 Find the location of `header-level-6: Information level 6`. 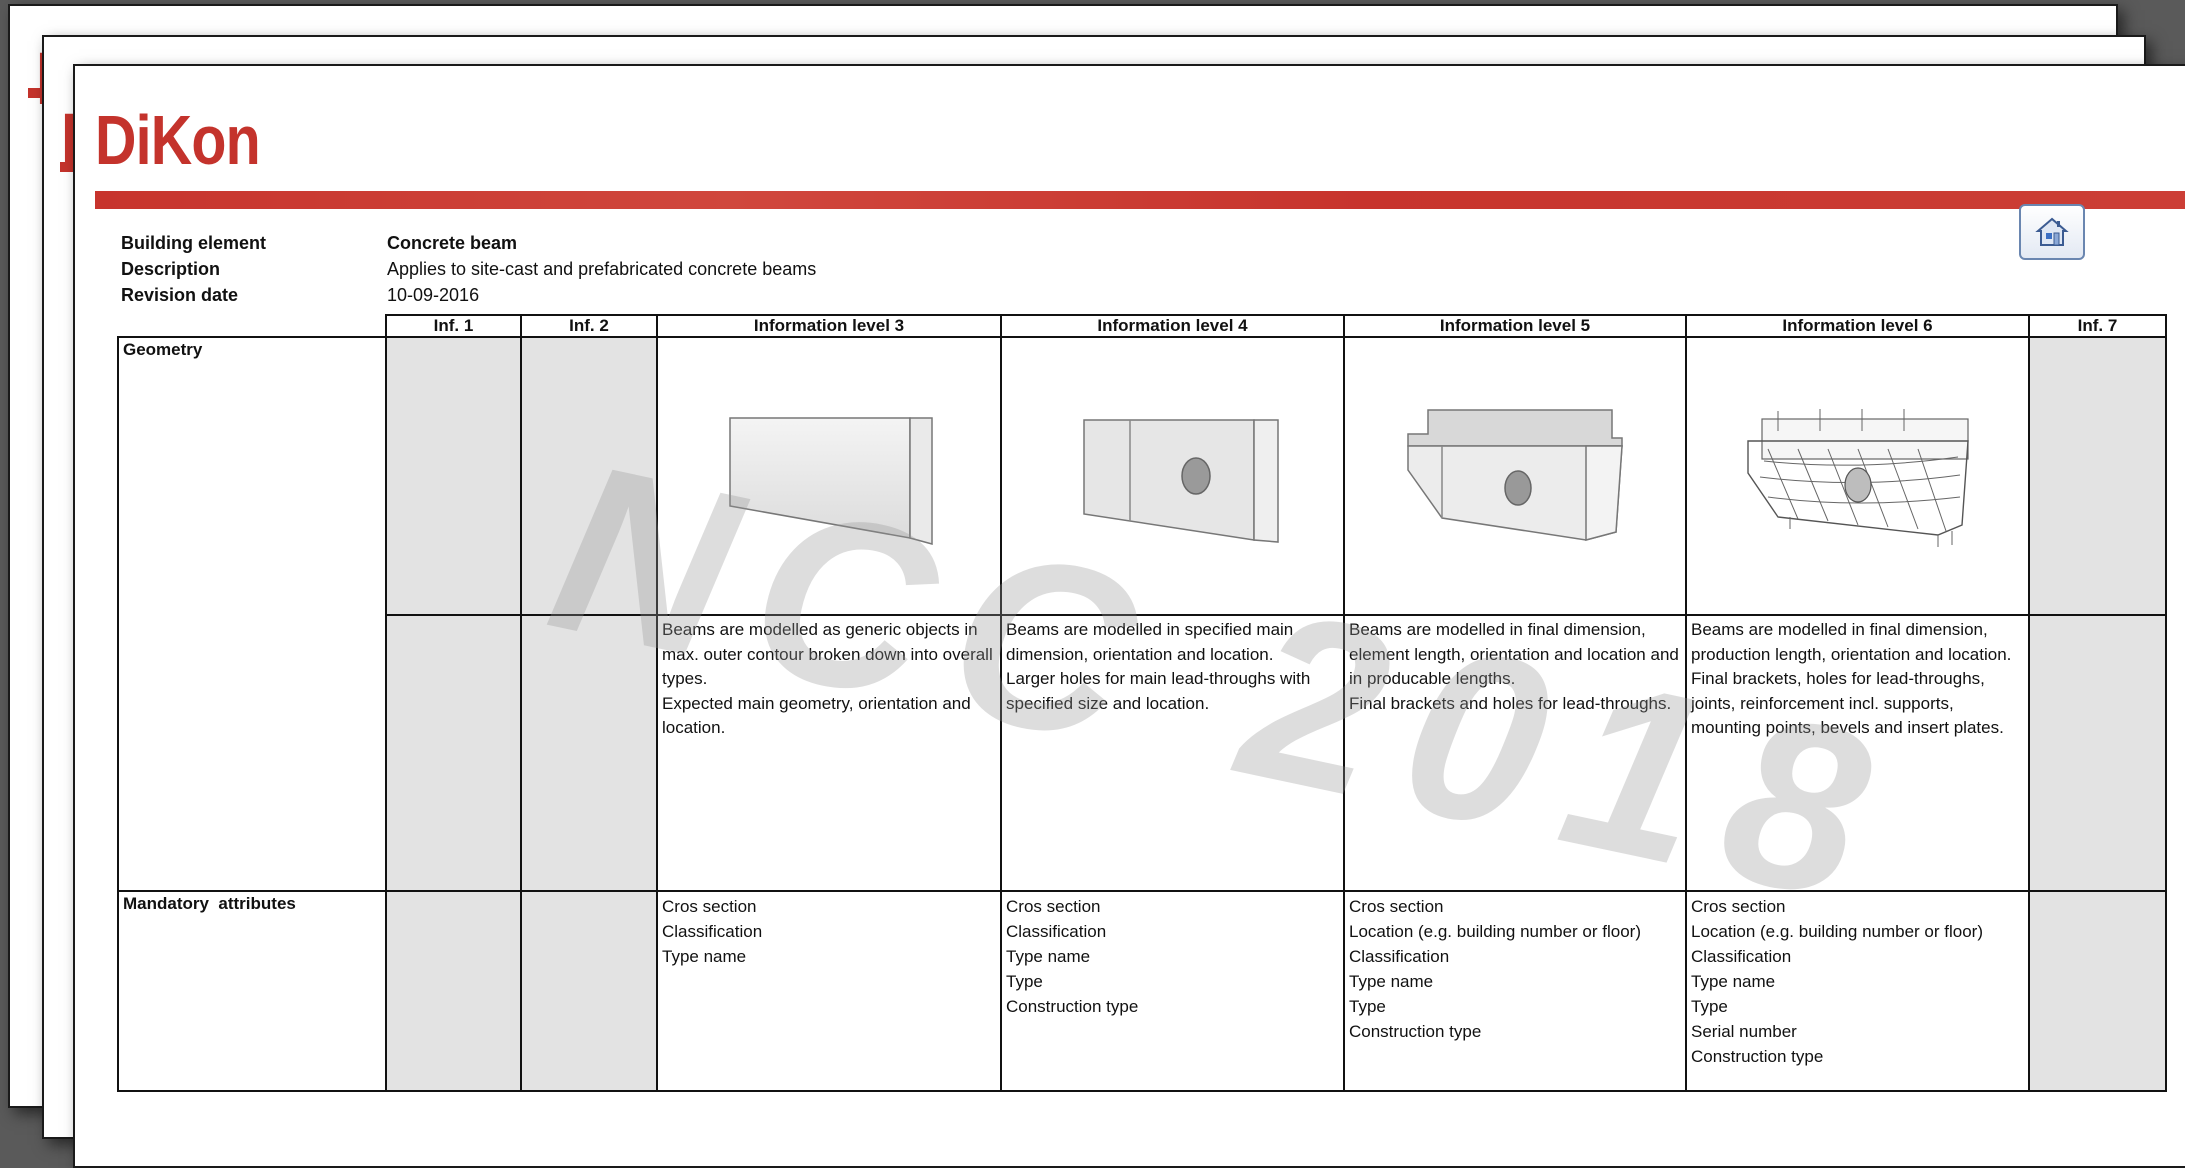

header-level-6: Information level 6 is located at coordinates (1857, 326).